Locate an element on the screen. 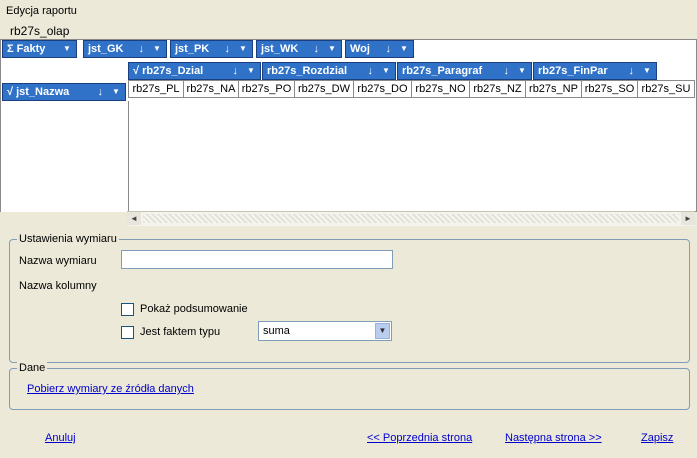  dimension-settings-legend: Ustawienia wymiaru is located at coordinates (68, 239).